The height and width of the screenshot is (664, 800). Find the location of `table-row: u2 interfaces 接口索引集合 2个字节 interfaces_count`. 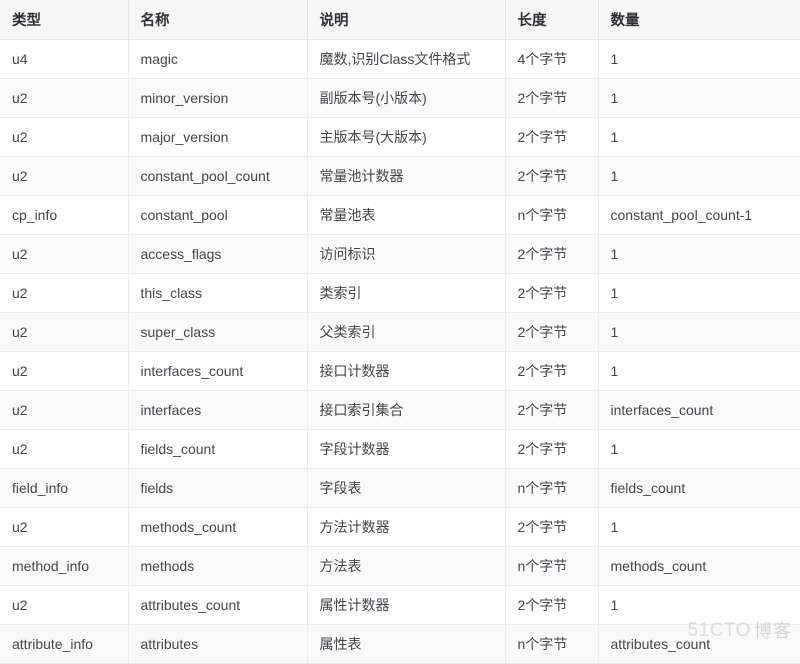

table-row: u2 interfaces 接口索引集合 2个字节 interfaces_count is located at coordinates (400, 410).